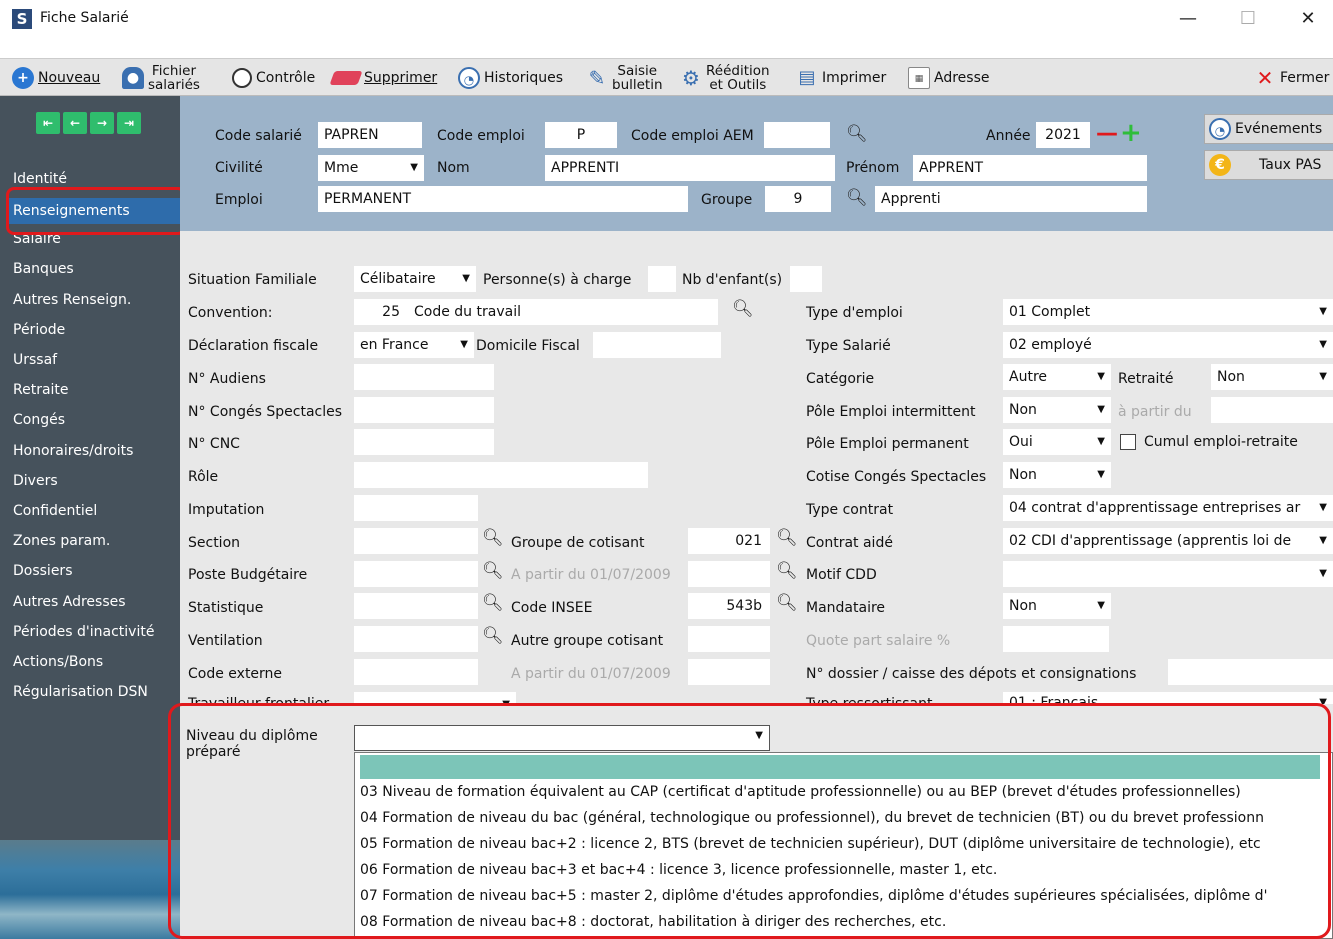 The width and height of the screenshot is (1333, 939). Describe the element at coordinates (1308, 19) in the screenshot. I see `close-window-button: ✕` at that location.